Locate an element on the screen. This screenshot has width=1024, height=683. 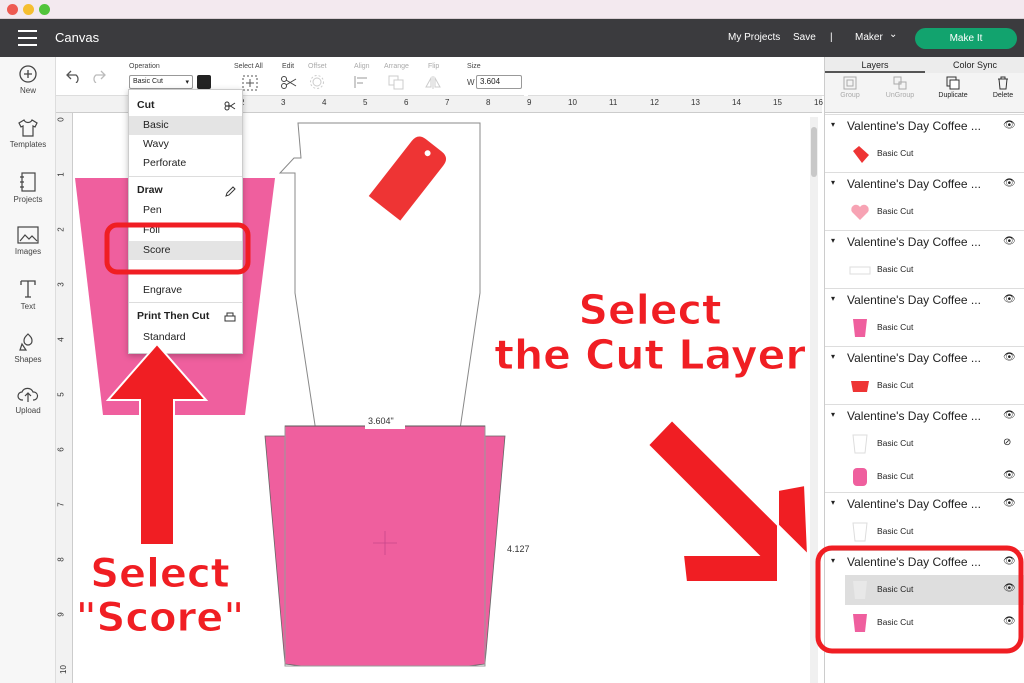
annotation-select-cut-layer: Select the Cut Layer is located at coordinates (650, 333).